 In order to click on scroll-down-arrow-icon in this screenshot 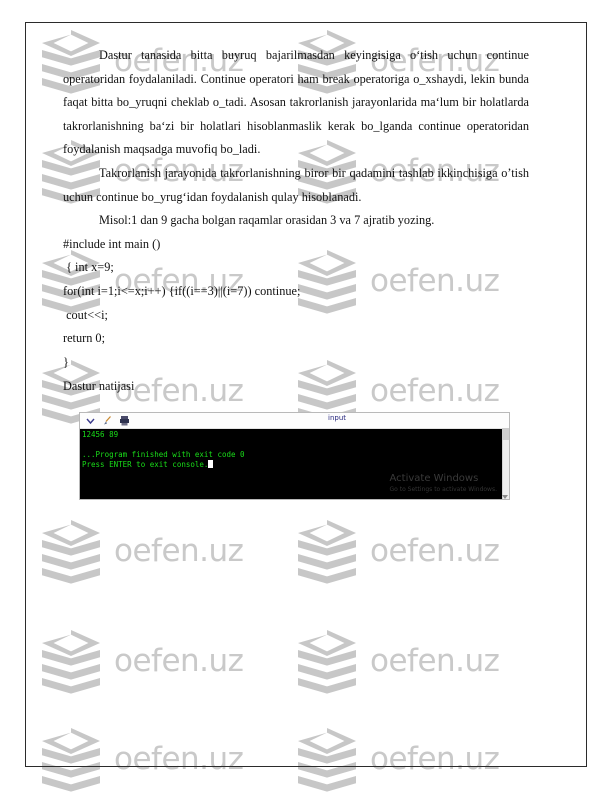, I will do `click(505, 497)`.